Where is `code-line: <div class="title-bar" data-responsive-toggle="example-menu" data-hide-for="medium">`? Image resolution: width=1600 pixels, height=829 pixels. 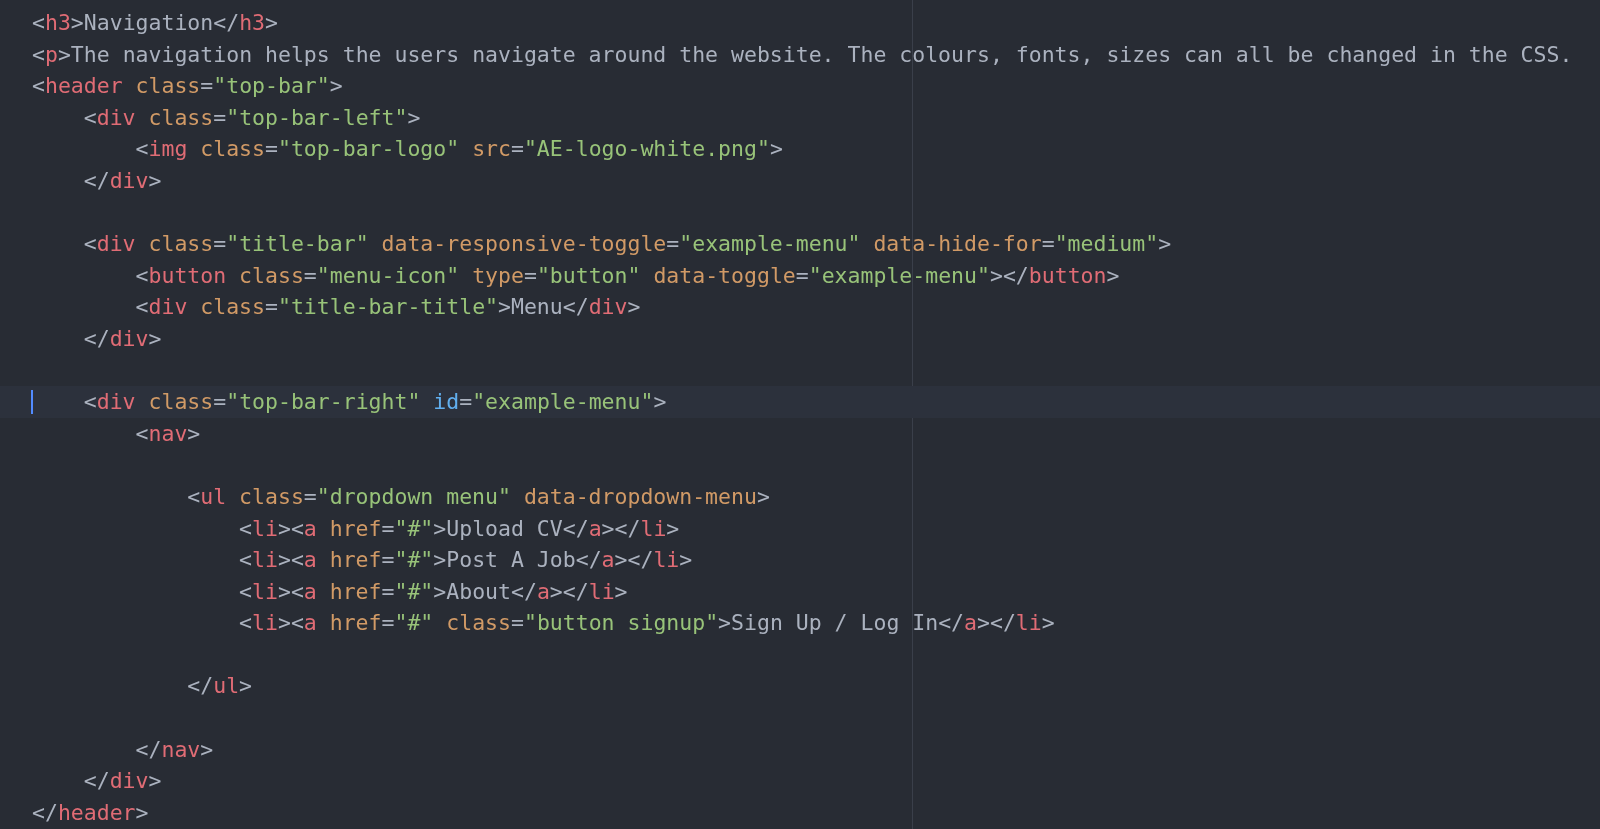 code-line: <div class="title-bar" data-responsive-toggle="example-menu" data-hide-for="medium"> is located at coordinates (627, 244).